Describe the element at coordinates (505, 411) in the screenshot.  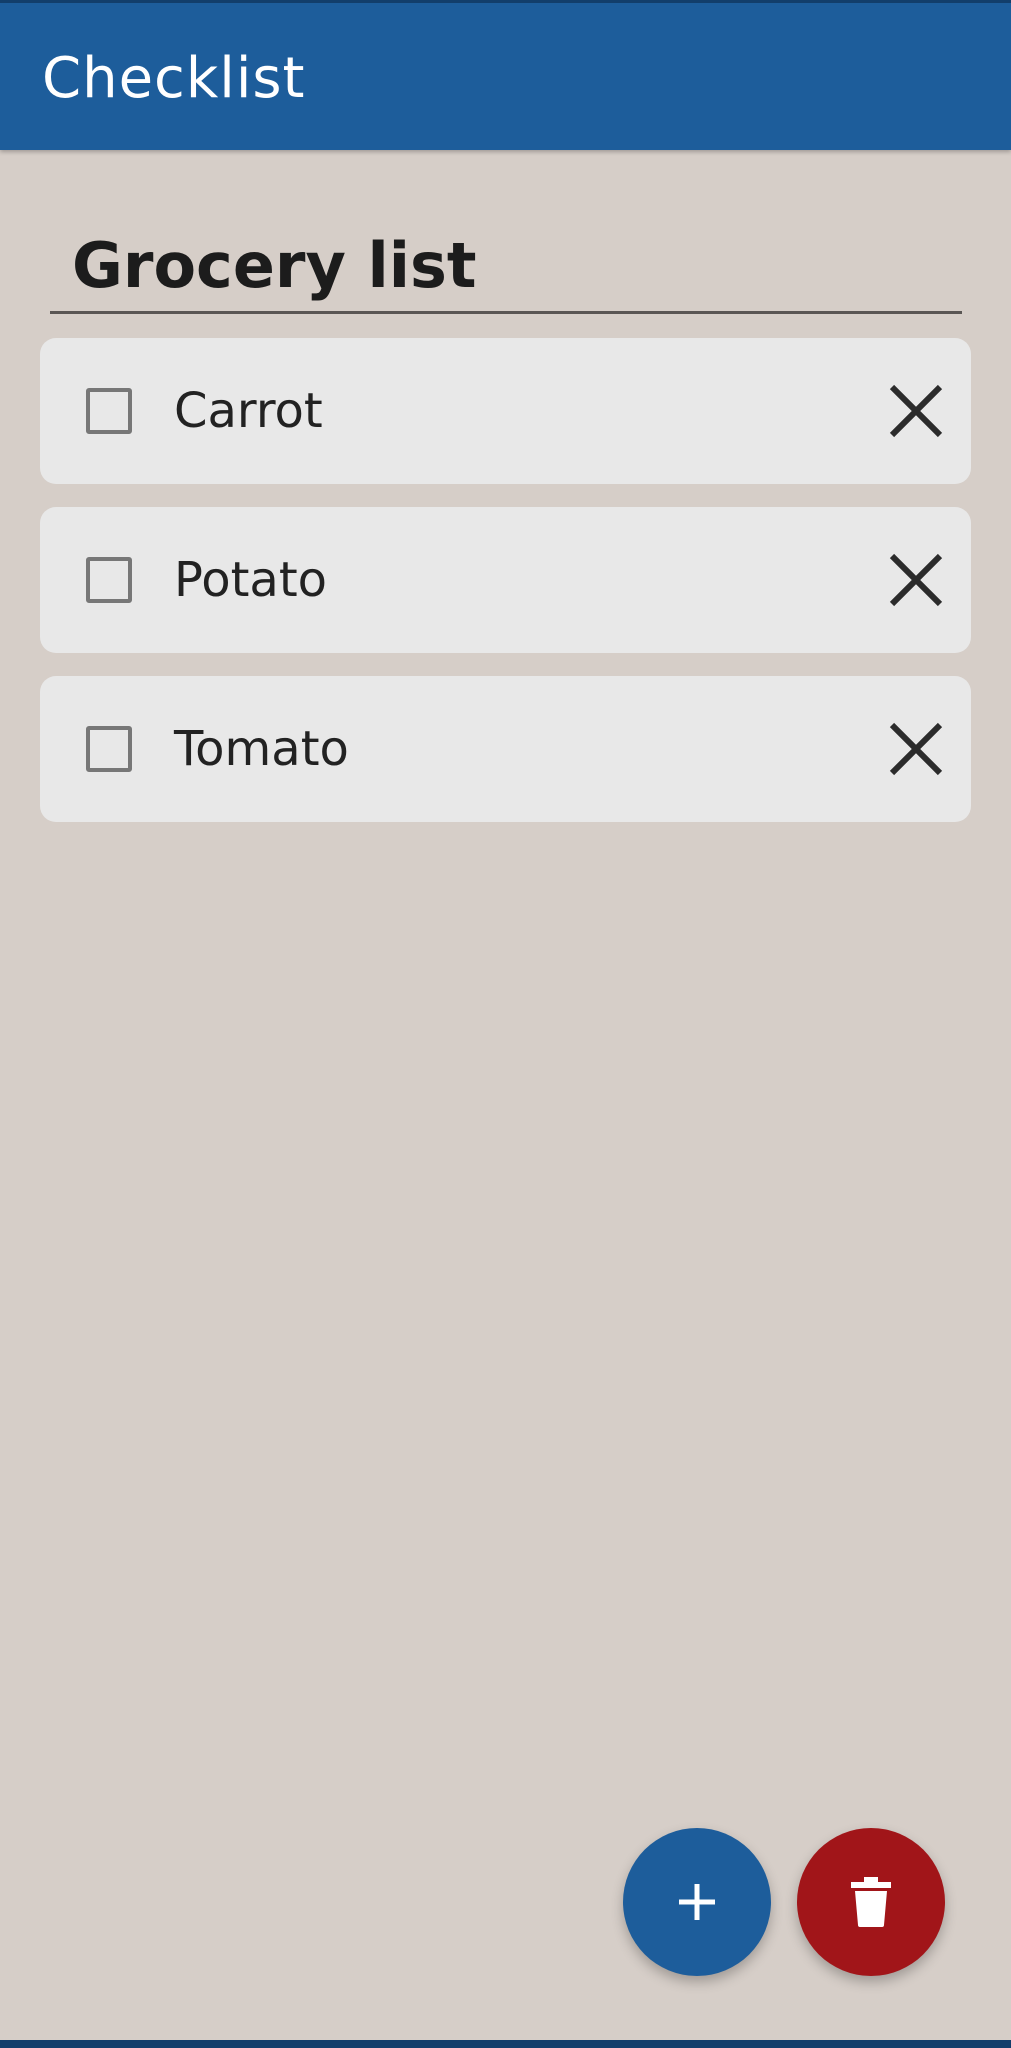
I see `list-item: Carrot` at that location.